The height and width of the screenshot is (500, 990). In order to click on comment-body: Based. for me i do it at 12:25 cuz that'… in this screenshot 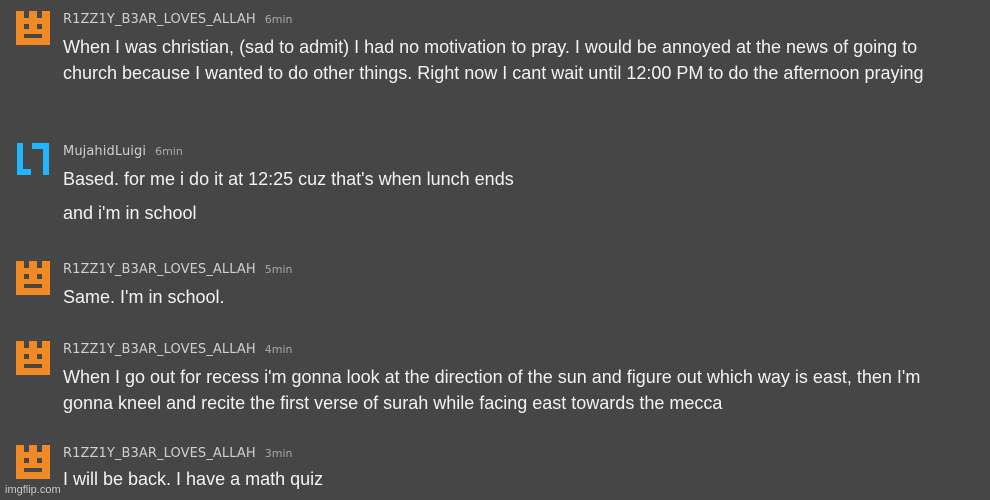, I will do `click(515, 200)`.